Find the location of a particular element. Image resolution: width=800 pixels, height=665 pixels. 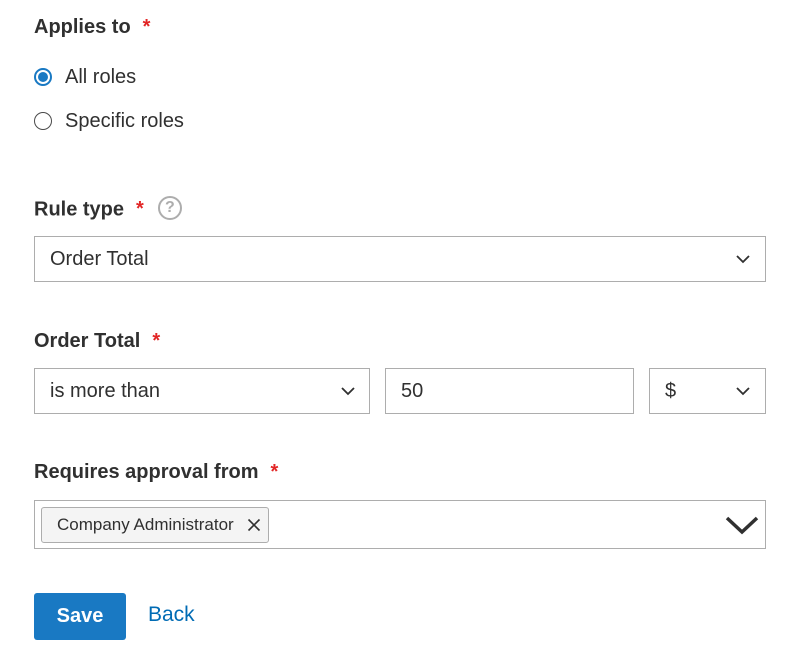

selected-tag: Company Administrator is located at coordinates (155, 525).